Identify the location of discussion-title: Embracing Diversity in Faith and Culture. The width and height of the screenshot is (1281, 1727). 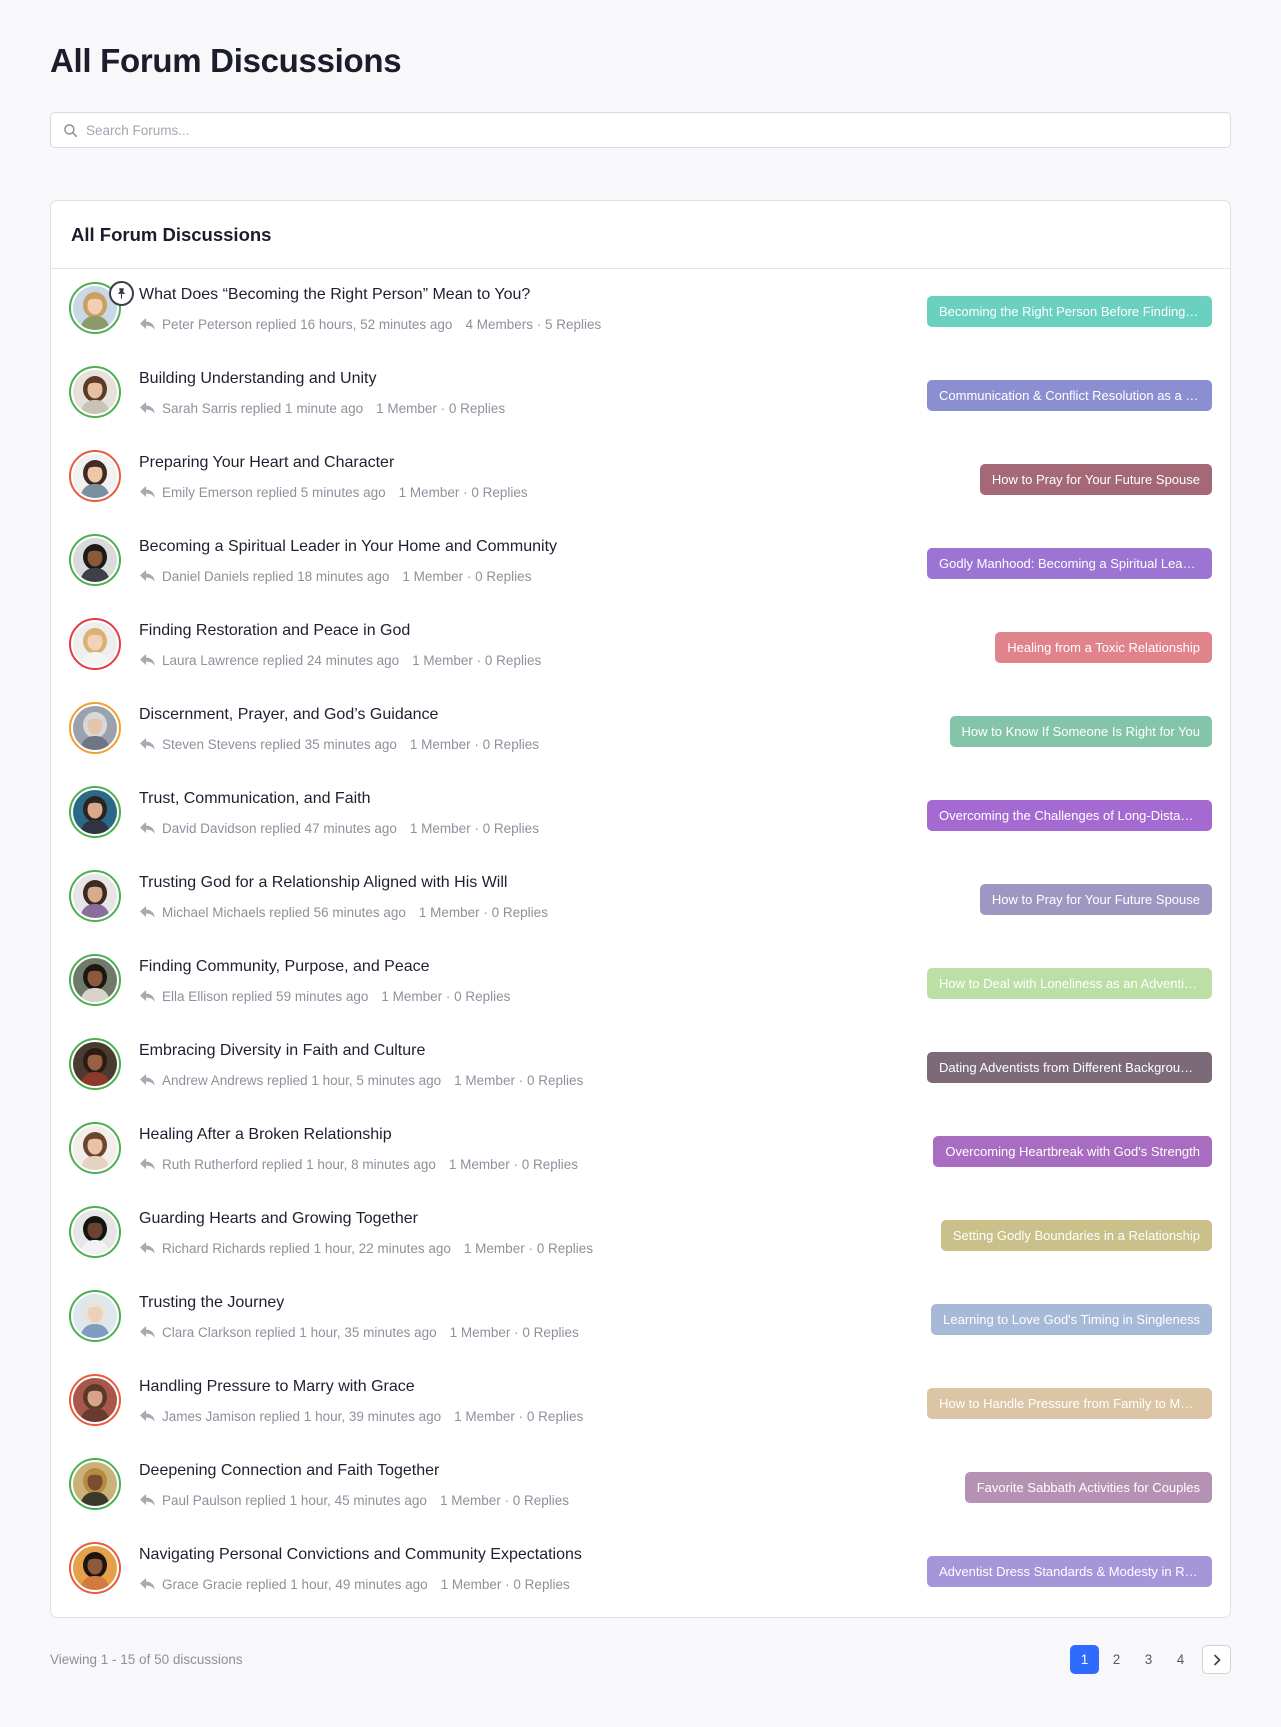
(282, 1051).